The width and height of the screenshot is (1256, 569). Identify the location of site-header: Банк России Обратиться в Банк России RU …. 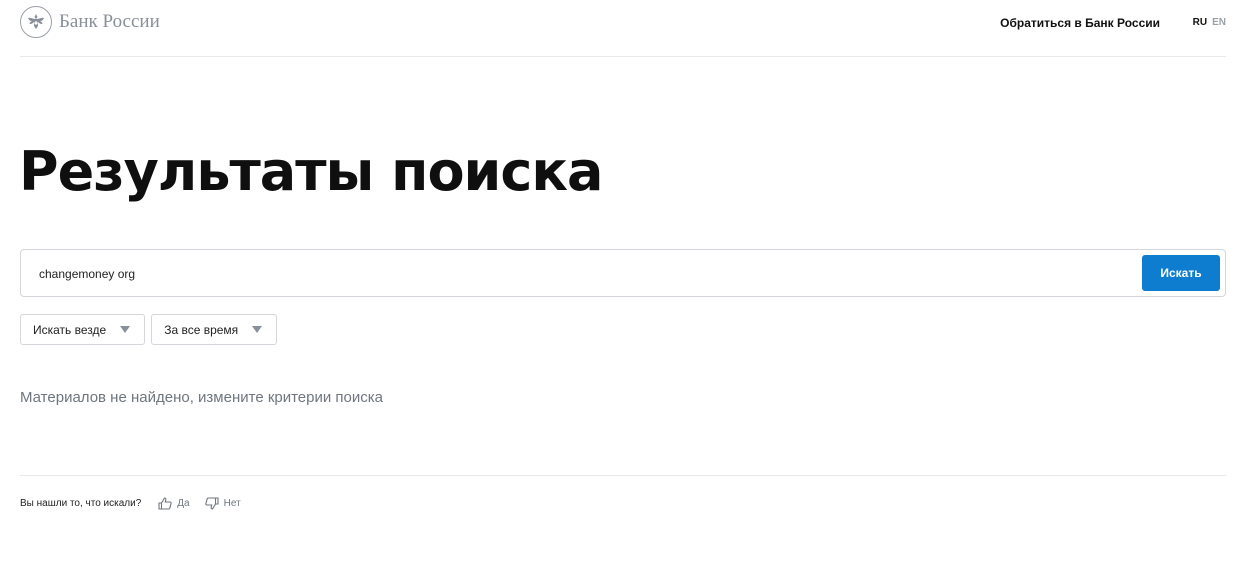
(623, 28).